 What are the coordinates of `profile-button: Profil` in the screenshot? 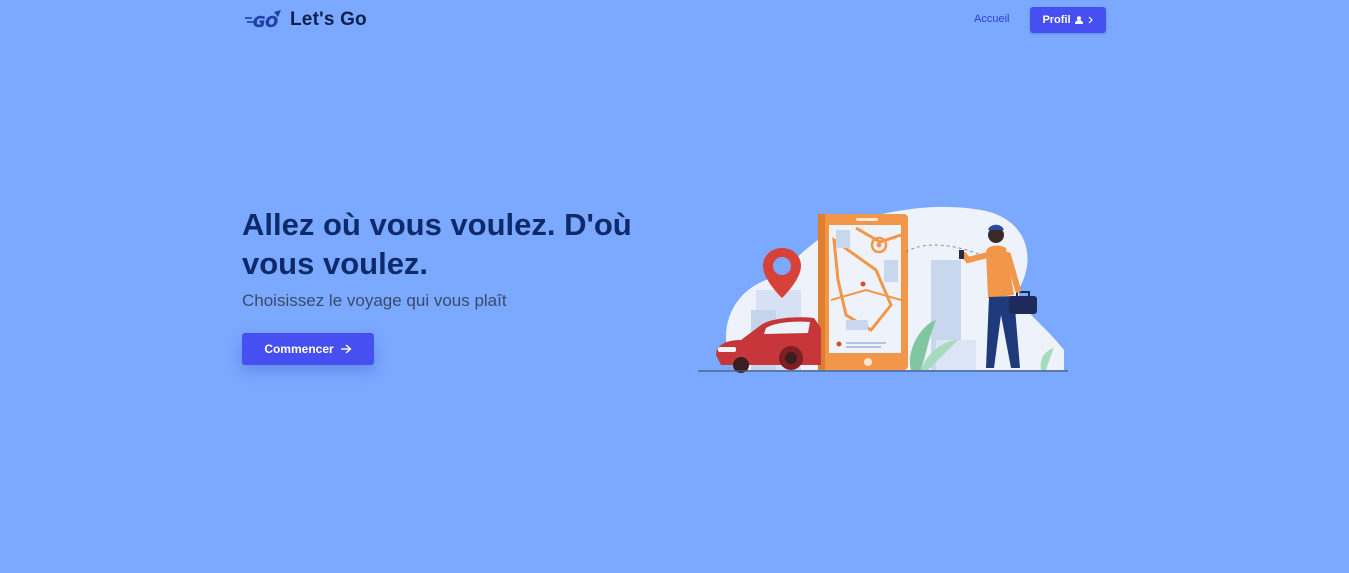 It's located at (1068, 20).